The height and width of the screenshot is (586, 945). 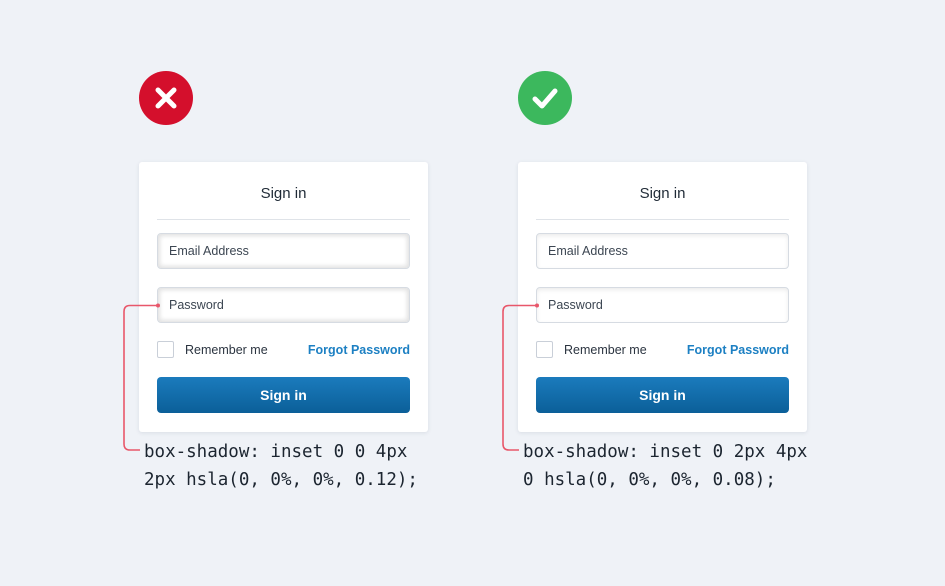 I want to click on code-line-1: box-shadow: inset 0 2px 4px, so click(x=665, y=452).